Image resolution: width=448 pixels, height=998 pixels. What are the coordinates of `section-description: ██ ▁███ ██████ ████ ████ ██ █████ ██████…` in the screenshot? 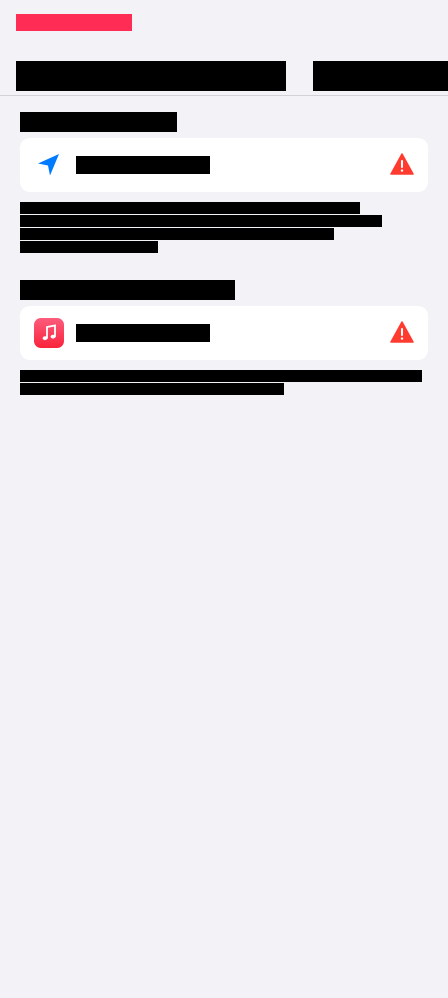 It's located at (224, 383).